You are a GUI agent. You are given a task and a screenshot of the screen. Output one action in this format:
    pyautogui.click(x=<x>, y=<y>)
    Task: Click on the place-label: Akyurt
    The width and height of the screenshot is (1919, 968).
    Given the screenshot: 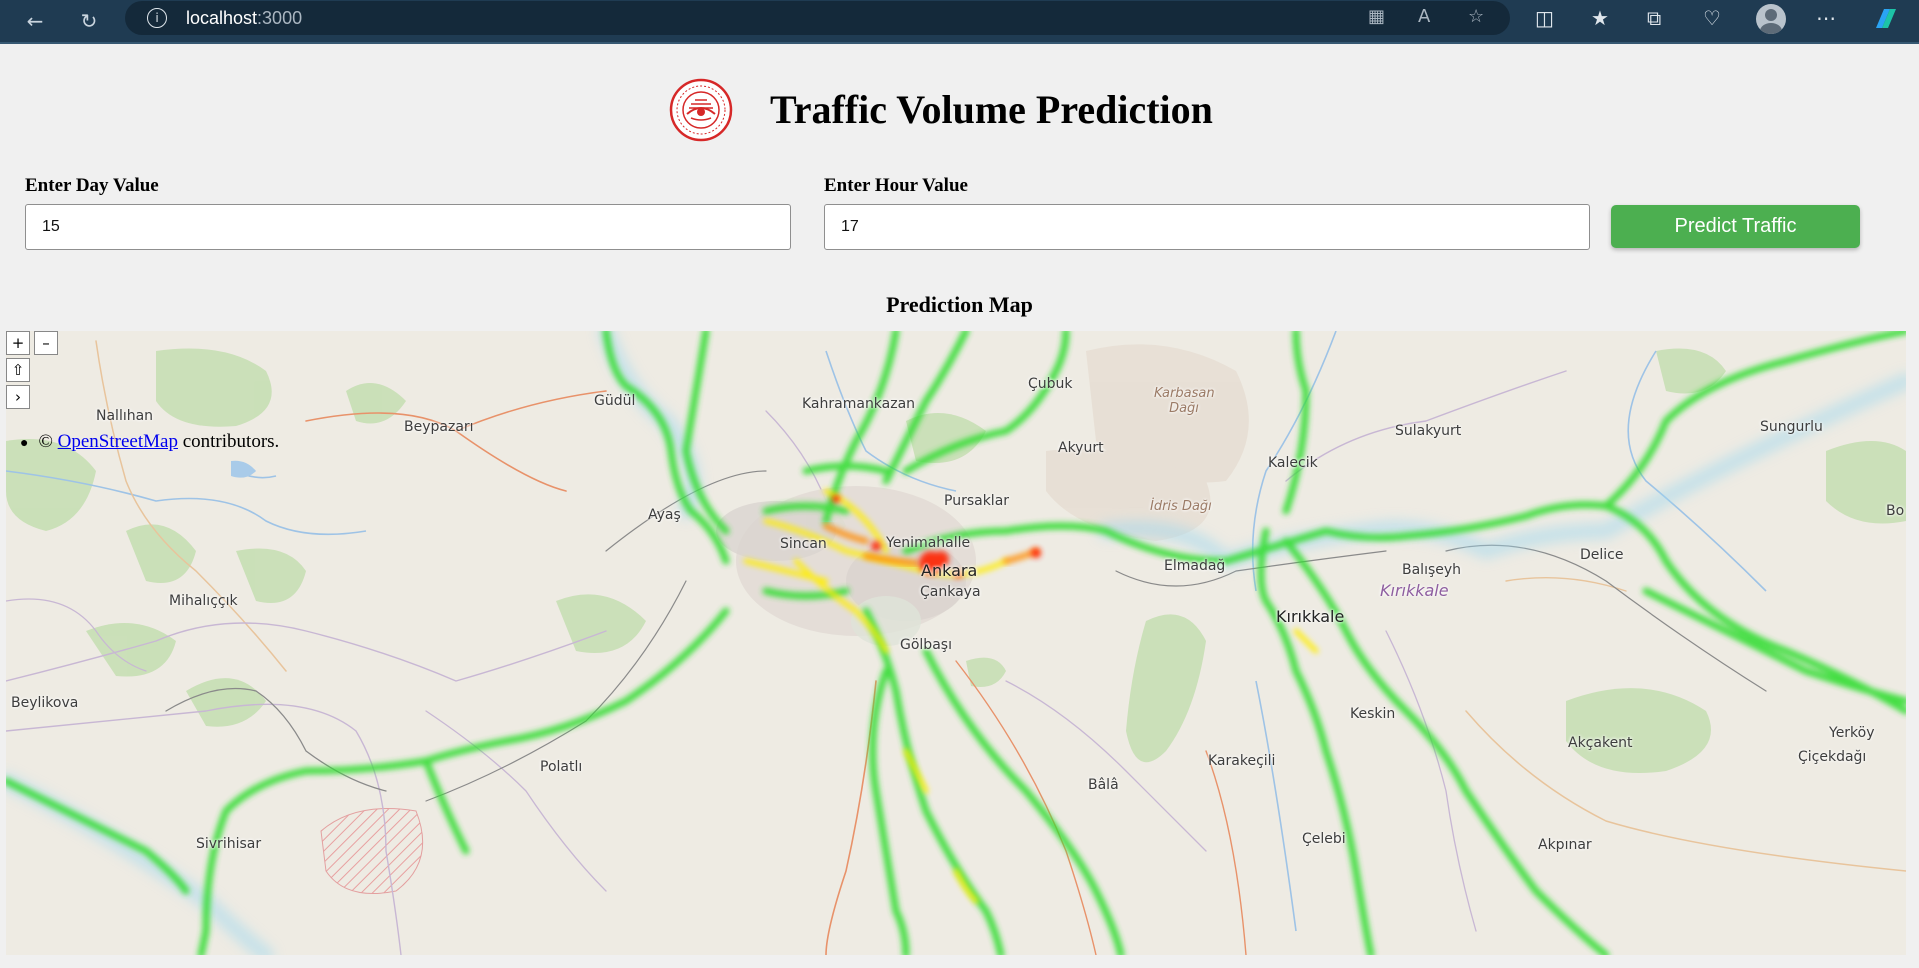 What is the action you would take?
    pyautogui.click(x=1081, y=448)
    